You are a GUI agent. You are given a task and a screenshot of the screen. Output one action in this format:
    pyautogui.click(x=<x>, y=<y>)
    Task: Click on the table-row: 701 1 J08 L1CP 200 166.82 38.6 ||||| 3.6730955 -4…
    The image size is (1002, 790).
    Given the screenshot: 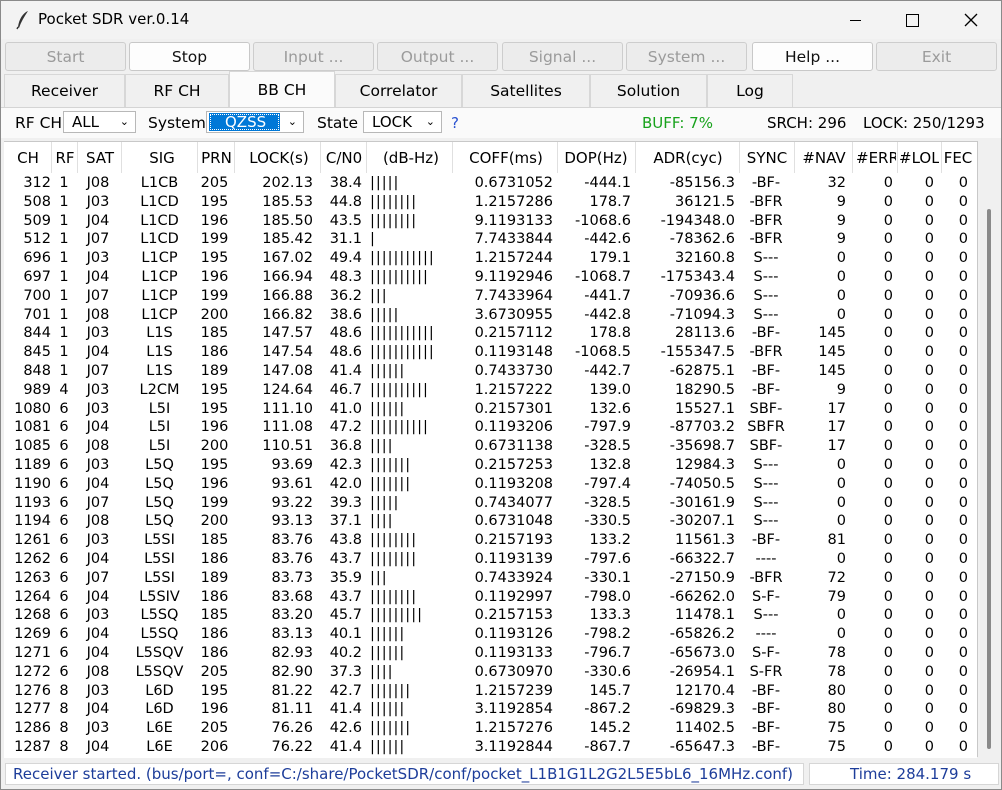 What is the action you would take?
    pyautogui.click(x=490, y=315)
    